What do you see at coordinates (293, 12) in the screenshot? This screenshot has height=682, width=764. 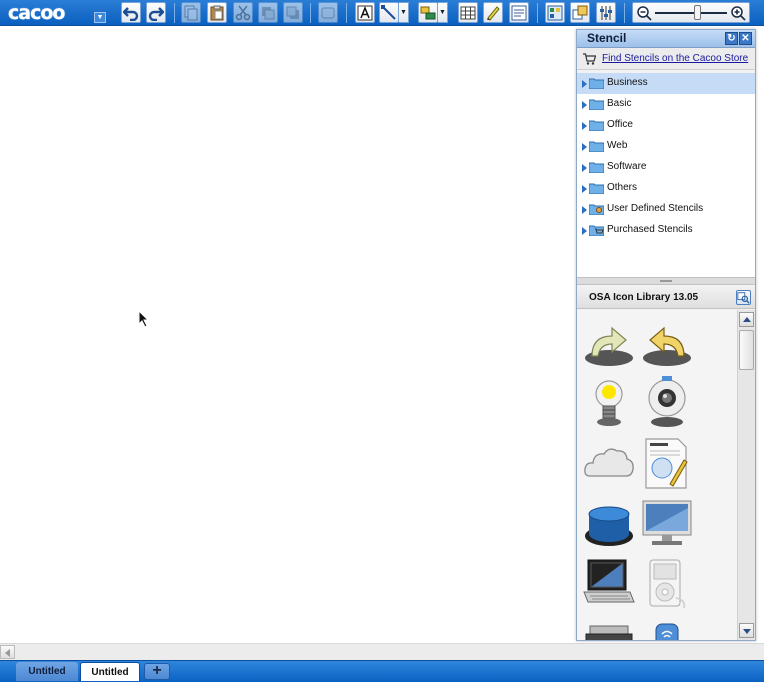 I see `send-back-button` at bounding box center [293, 12].